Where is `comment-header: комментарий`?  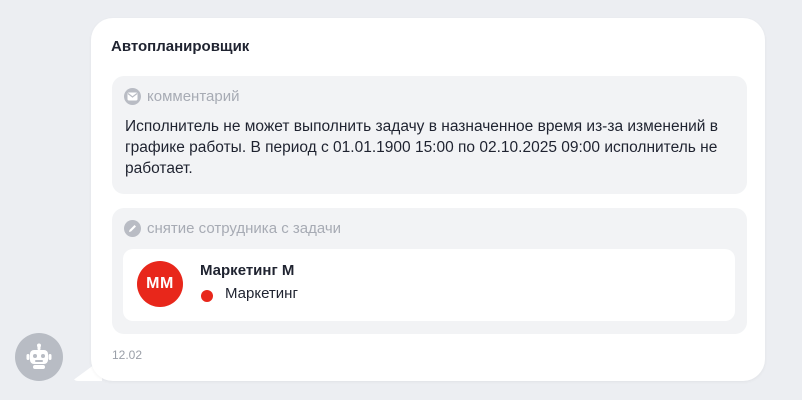 comment-header: комментарий is located at coordinates (181, 96).